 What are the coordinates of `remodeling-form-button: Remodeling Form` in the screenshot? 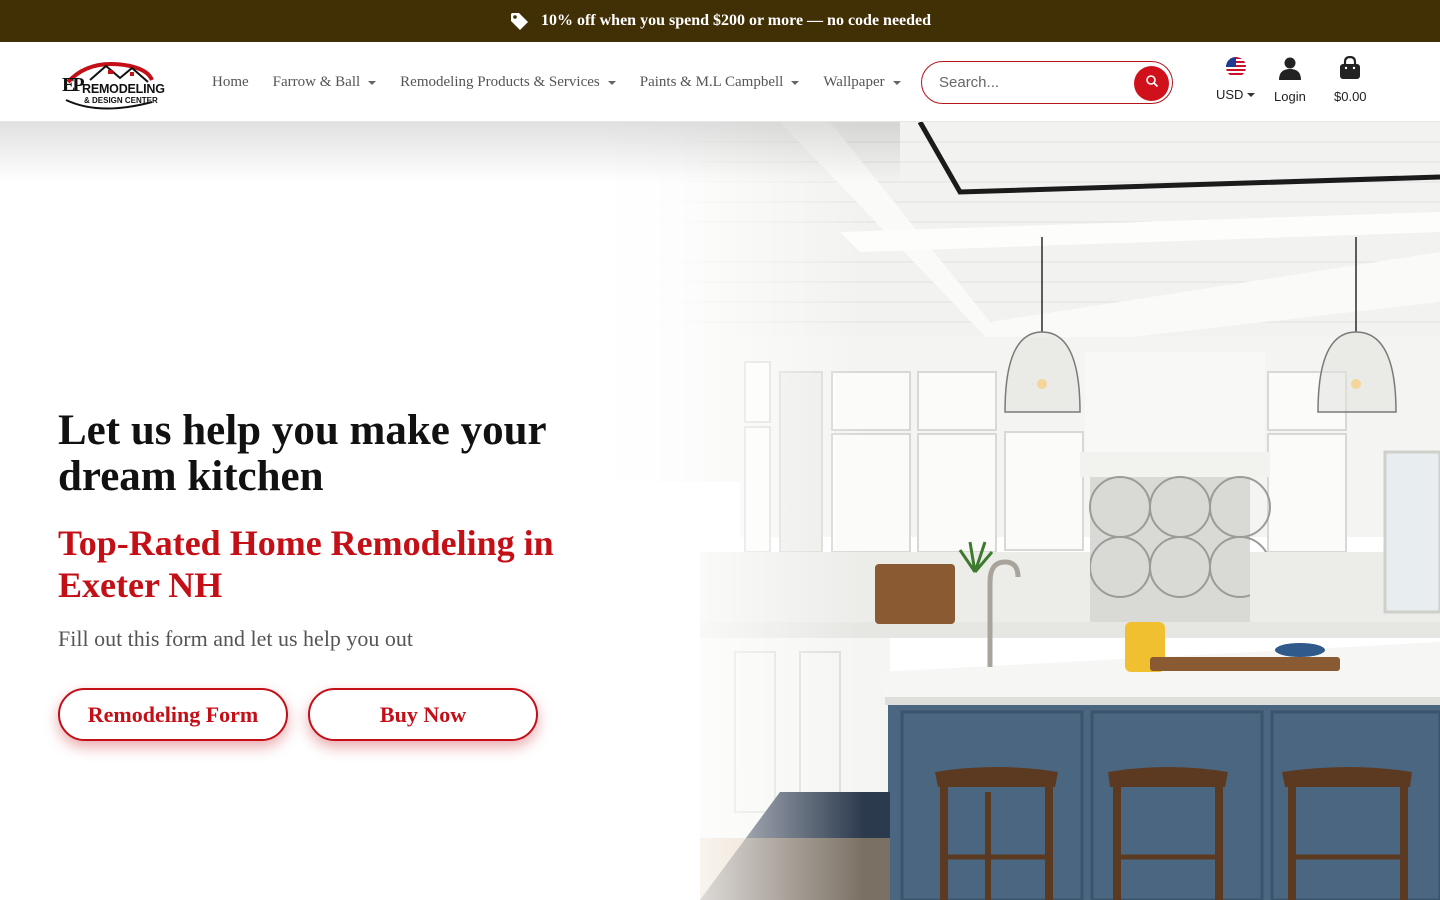 It's located at (173, 714).